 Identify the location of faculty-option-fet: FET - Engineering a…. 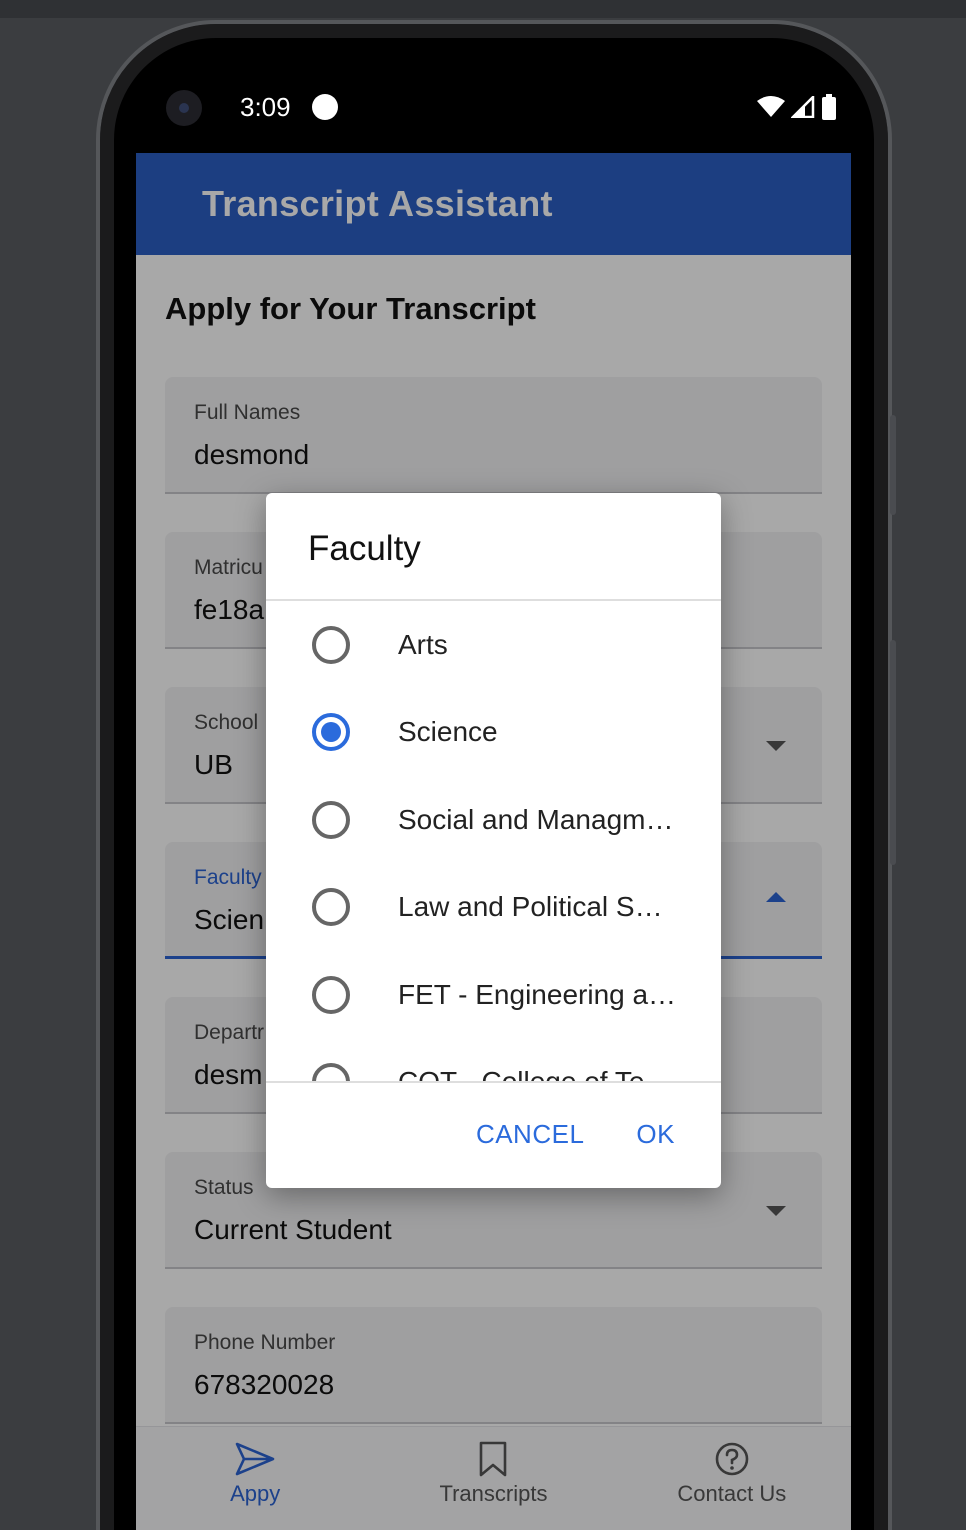
(493, 995).